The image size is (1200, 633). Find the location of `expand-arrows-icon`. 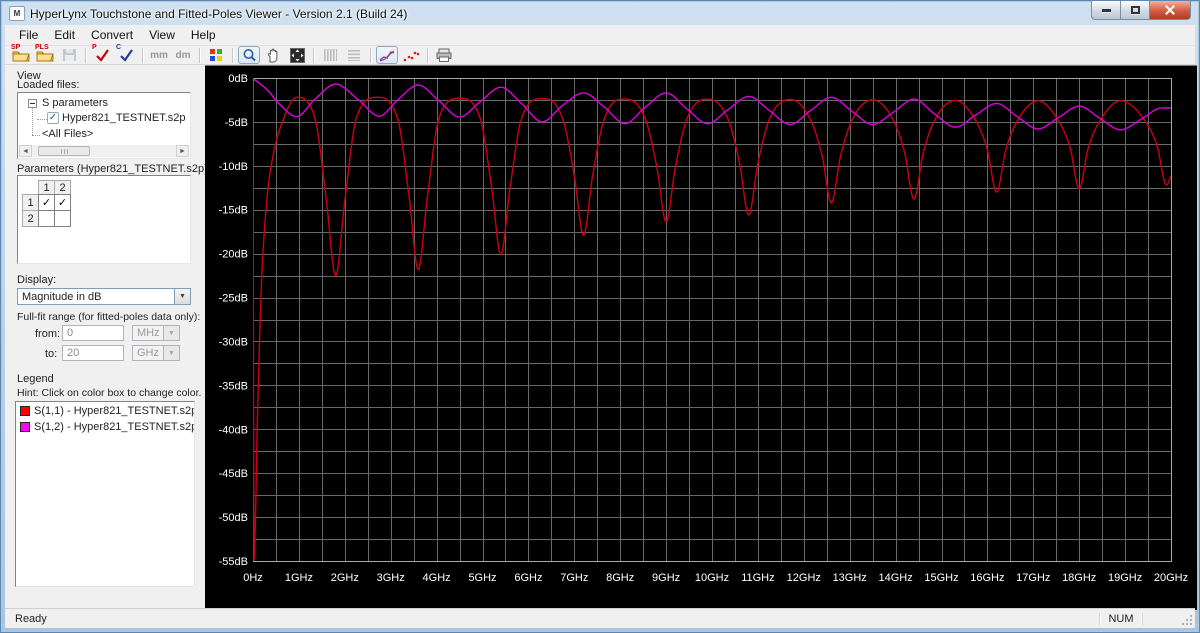

expand-arrows-icon is located at coordinates (297, 55).